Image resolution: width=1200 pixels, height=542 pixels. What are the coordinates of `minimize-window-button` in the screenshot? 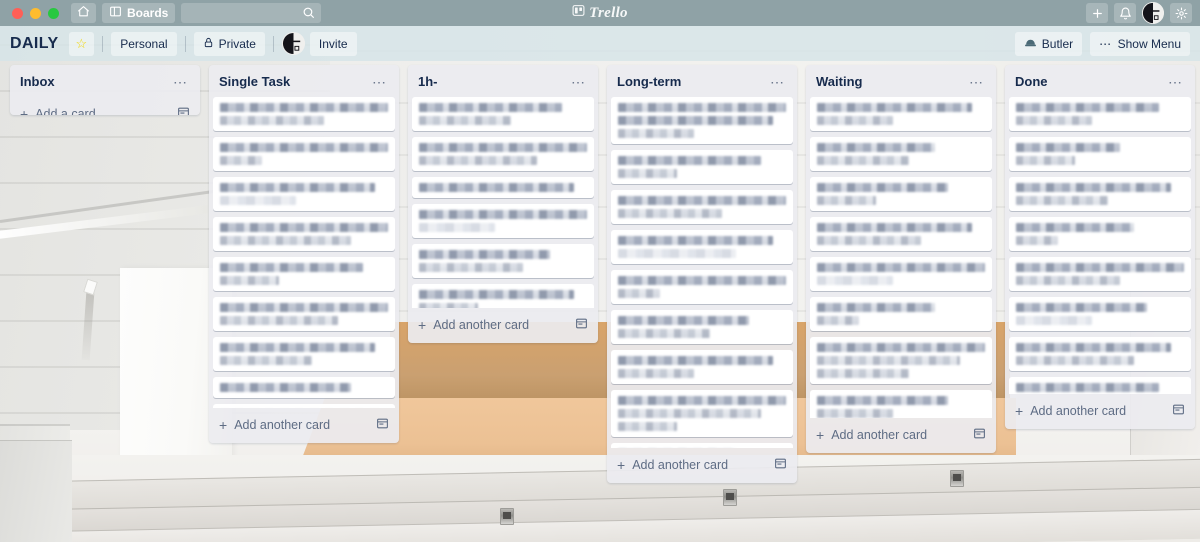 It's located at (35, 13).